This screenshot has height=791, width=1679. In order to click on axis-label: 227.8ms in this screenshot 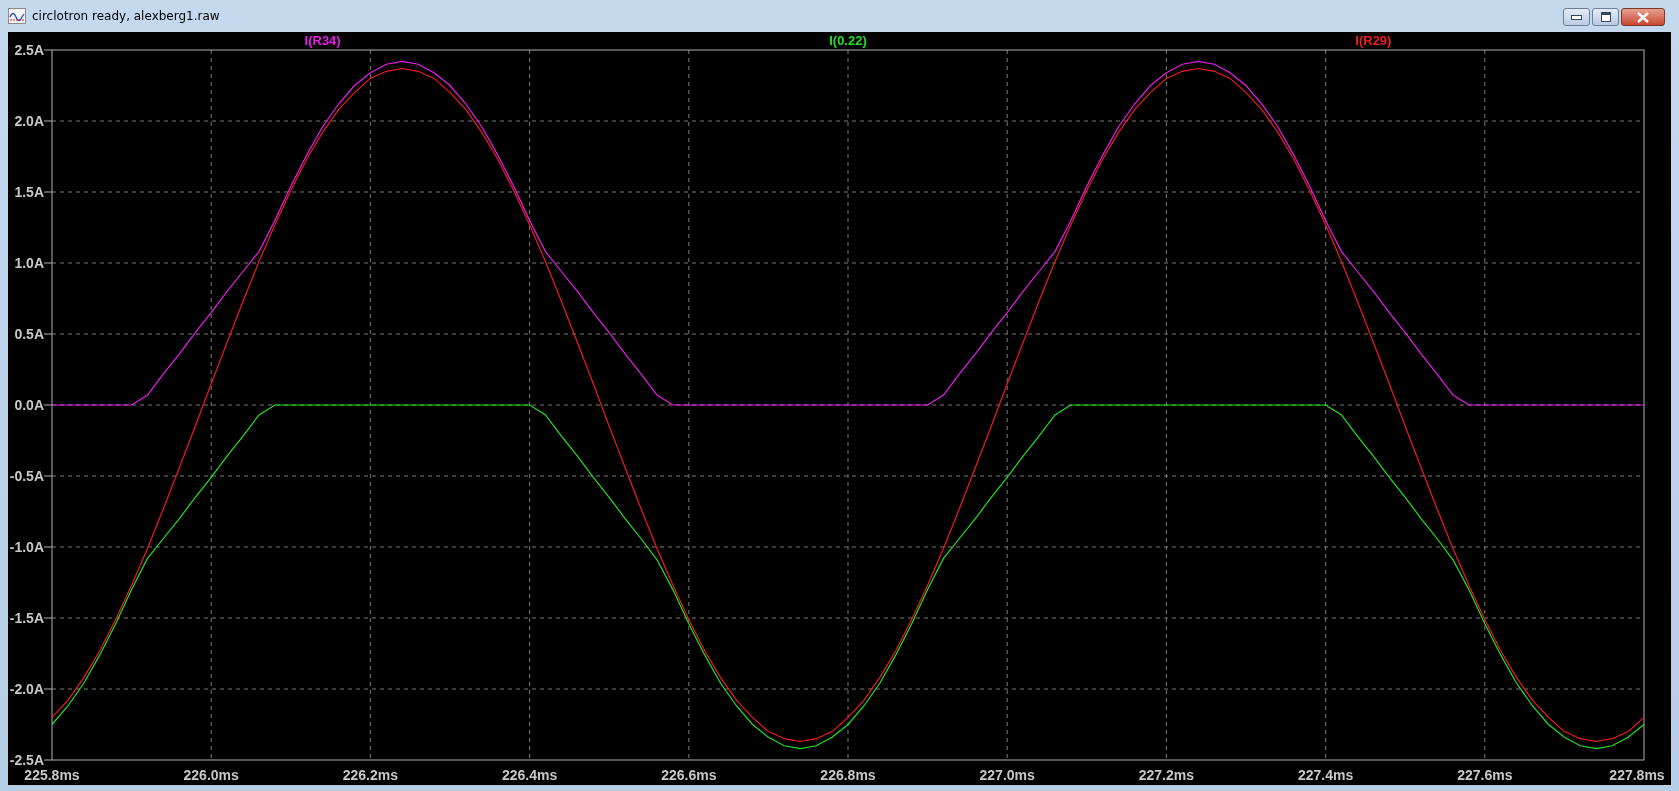, I will do `click(1637, 775)`.